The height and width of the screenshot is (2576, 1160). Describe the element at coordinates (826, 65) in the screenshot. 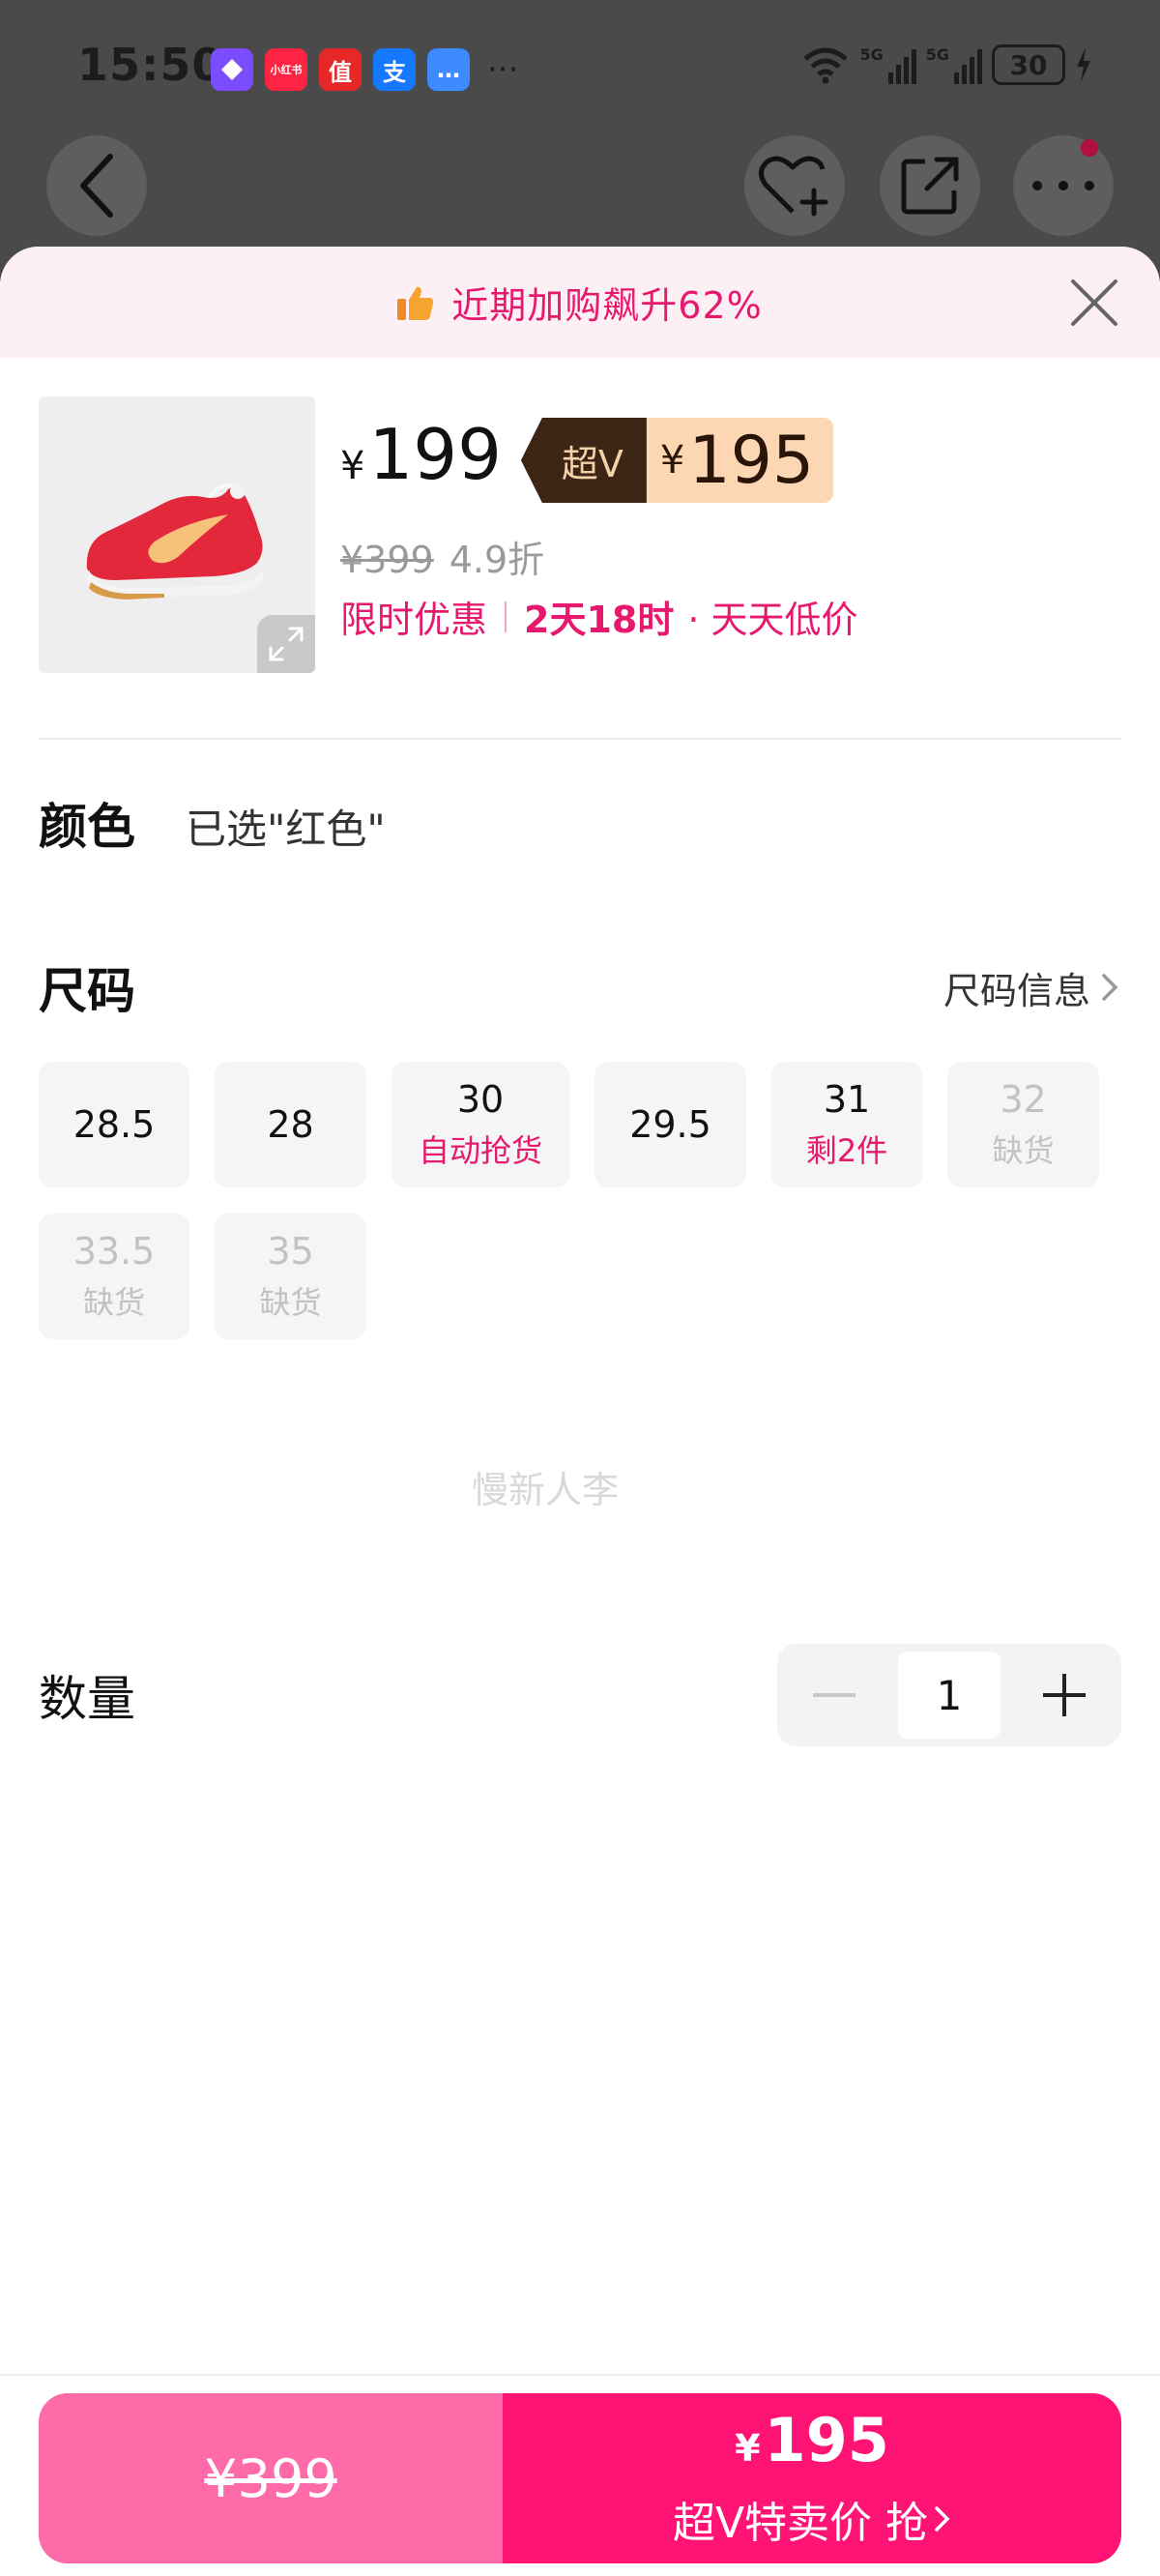

I see `wifi-icon` at that location.